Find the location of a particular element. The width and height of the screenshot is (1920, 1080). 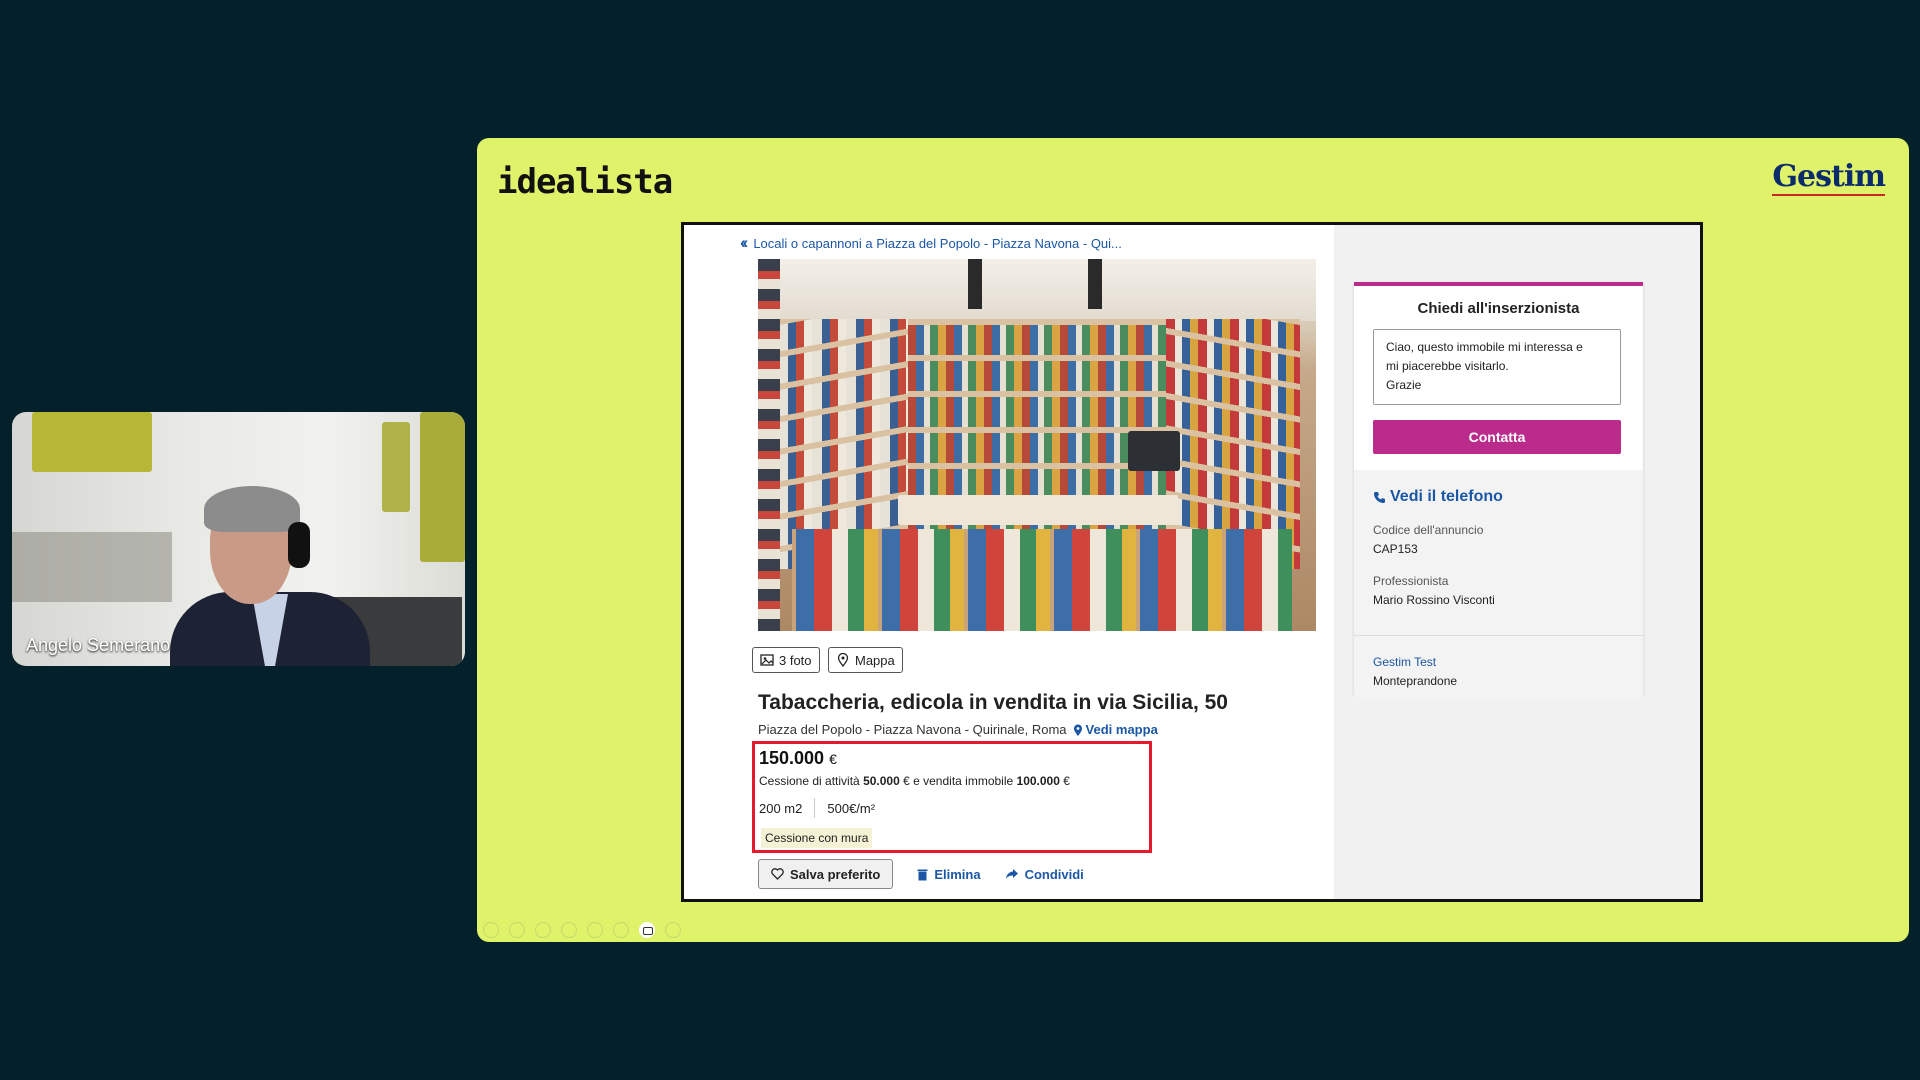

headset-icon is located at coordinates (299, 545).